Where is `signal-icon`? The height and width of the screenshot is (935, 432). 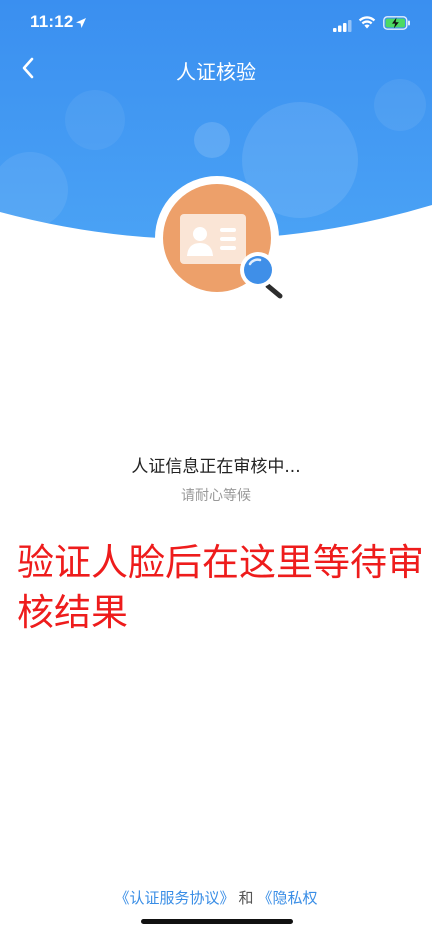
signal-icon is located at coordinates (342, 26).